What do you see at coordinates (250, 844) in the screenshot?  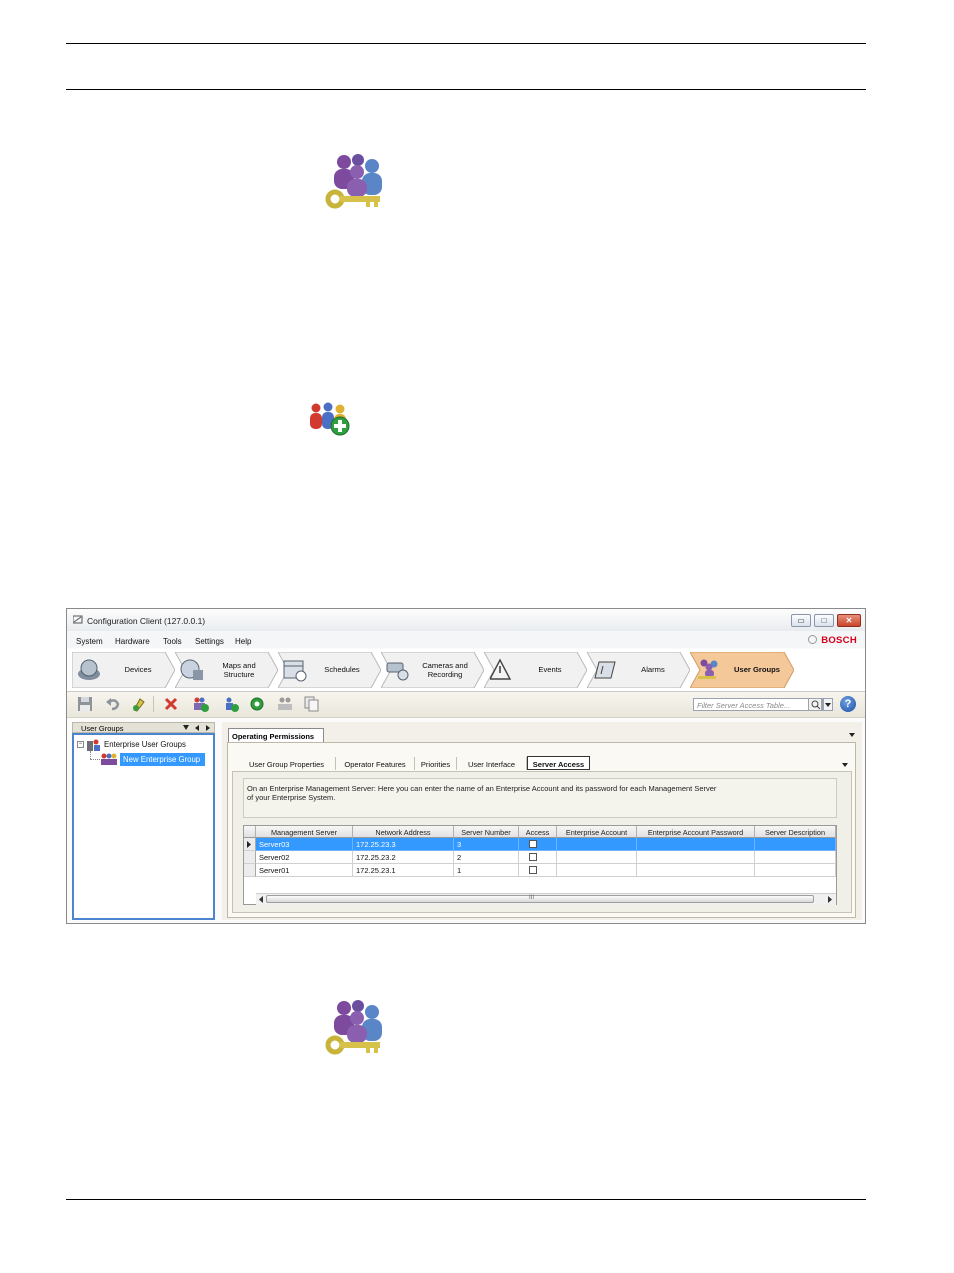 I see `row-header-current` at bounding box center [250, 844].